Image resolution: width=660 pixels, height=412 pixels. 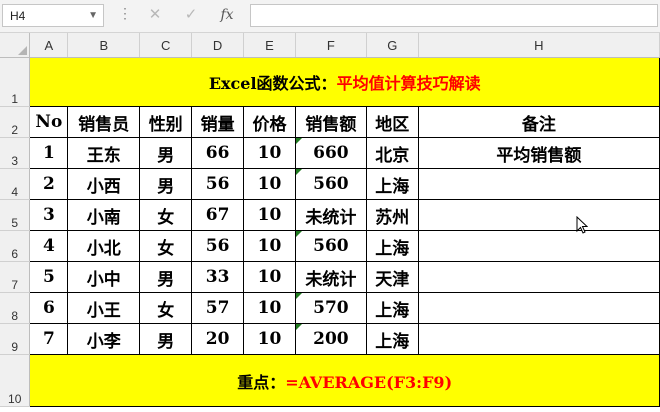 I want to click on table-cell: 2, so click(x=49, y=184).